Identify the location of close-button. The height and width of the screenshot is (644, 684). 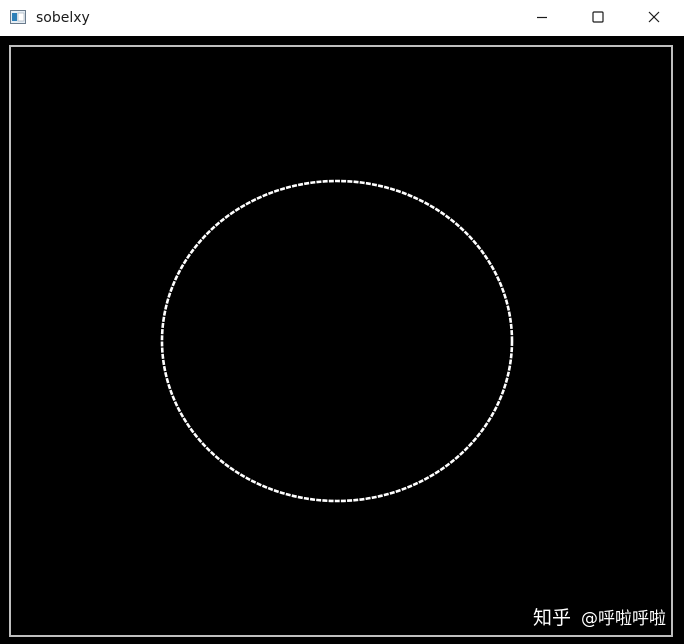
(654, 17).